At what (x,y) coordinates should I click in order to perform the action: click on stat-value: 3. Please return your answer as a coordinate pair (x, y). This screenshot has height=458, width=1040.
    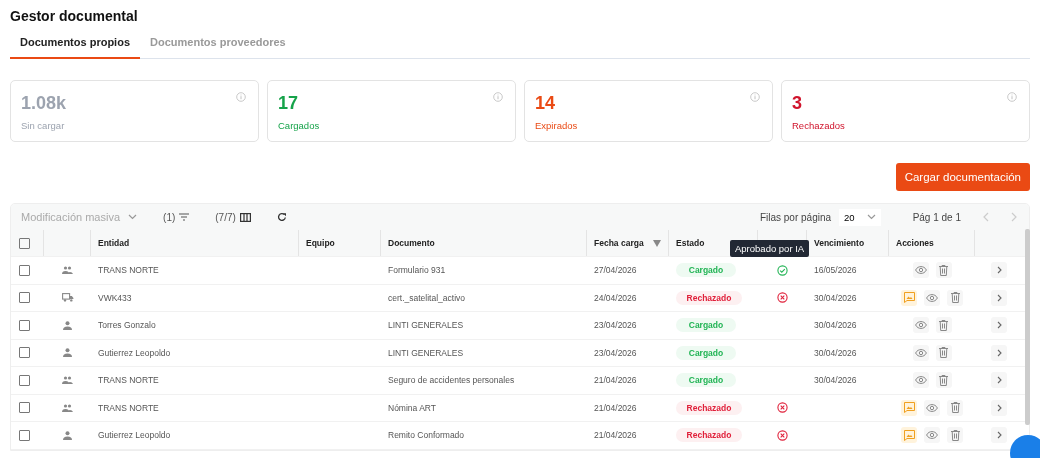
    Looking at the image, I should click on (797, 103).